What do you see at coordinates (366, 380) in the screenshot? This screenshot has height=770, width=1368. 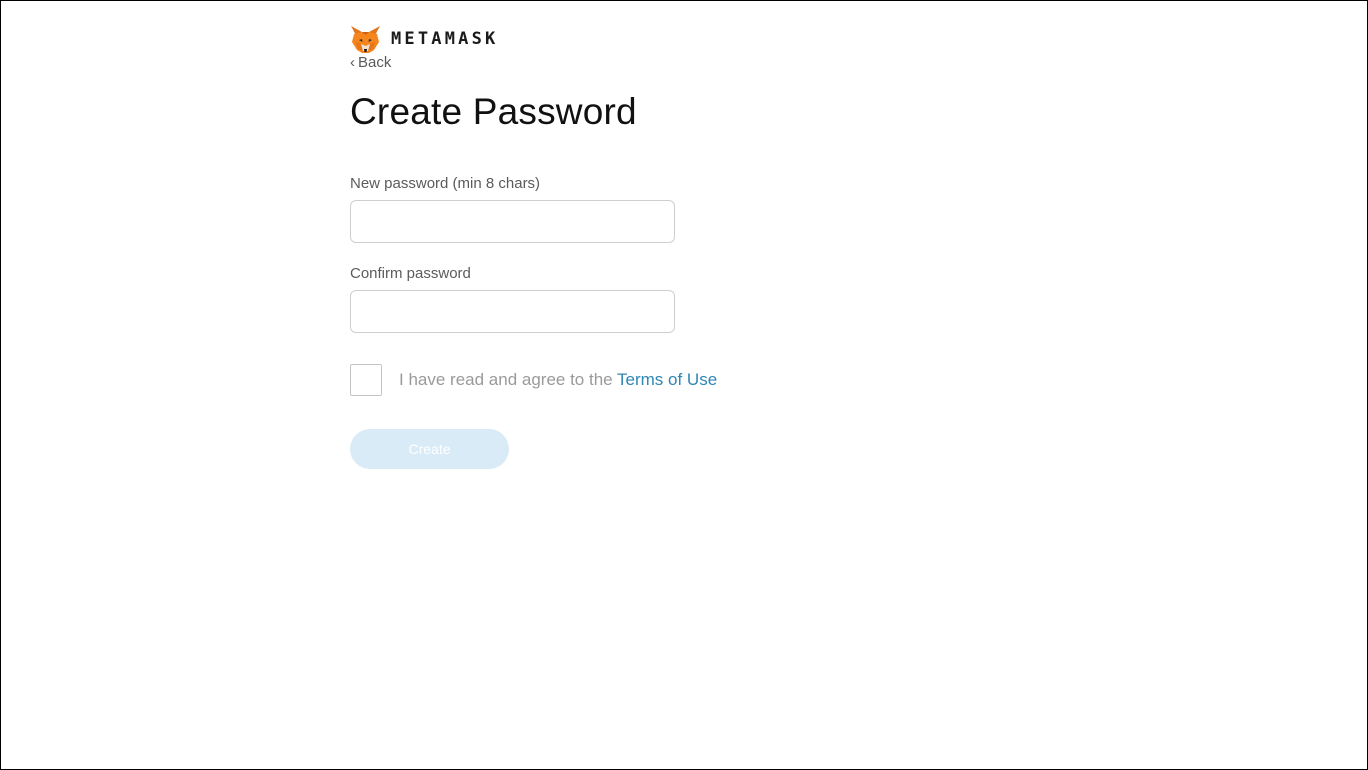 I see `terms-checkbox` at bounding box center [366, 380].